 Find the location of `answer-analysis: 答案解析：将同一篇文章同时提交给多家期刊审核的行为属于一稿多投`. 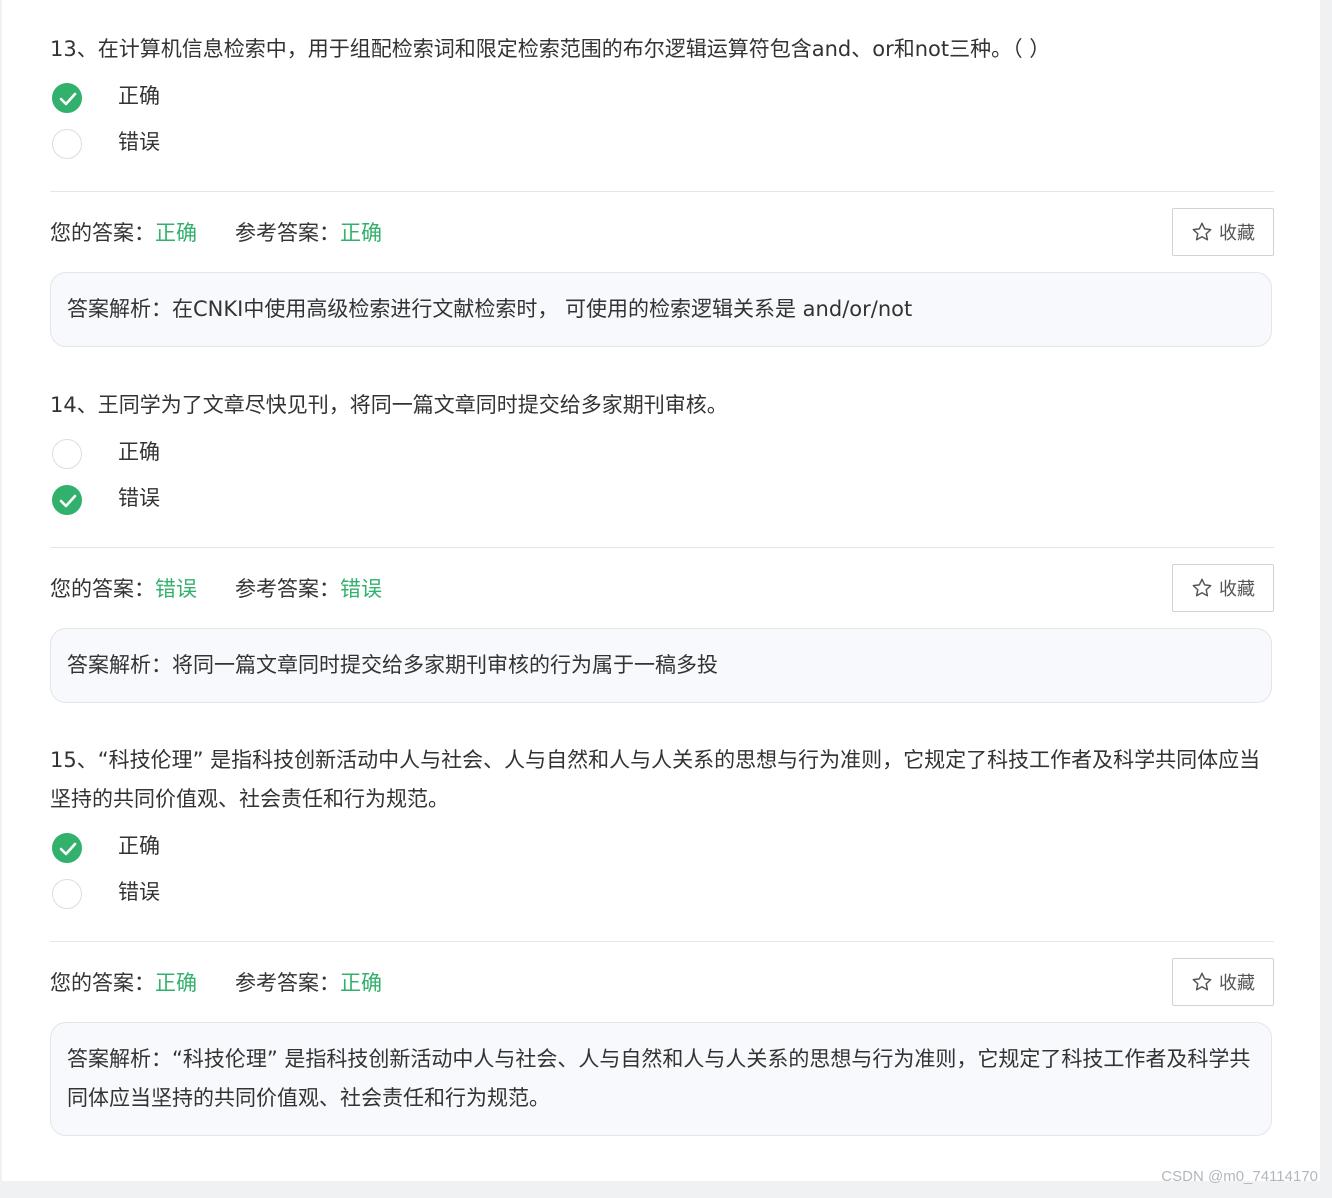

answer-analysis: 答案解析：将同一篇文章同时提交给多家期刊审核的行为属于一稿多投 is located at coordinates (661, 665).